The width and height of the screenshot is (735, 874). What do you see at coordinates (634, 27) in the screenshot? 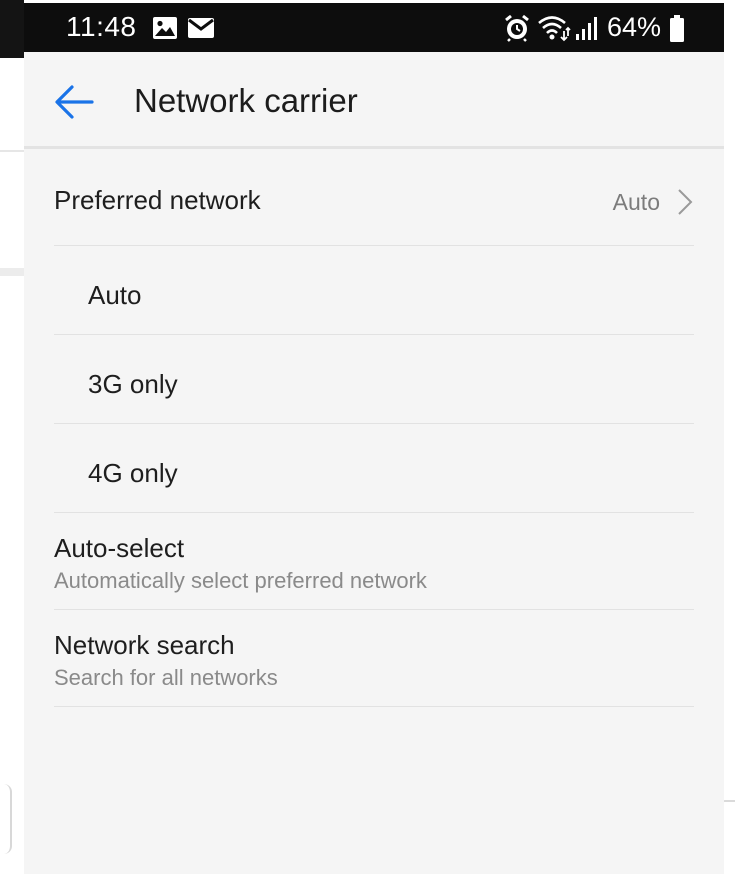
I see `battery-percent: 64%` at bounding box center [634, 27].